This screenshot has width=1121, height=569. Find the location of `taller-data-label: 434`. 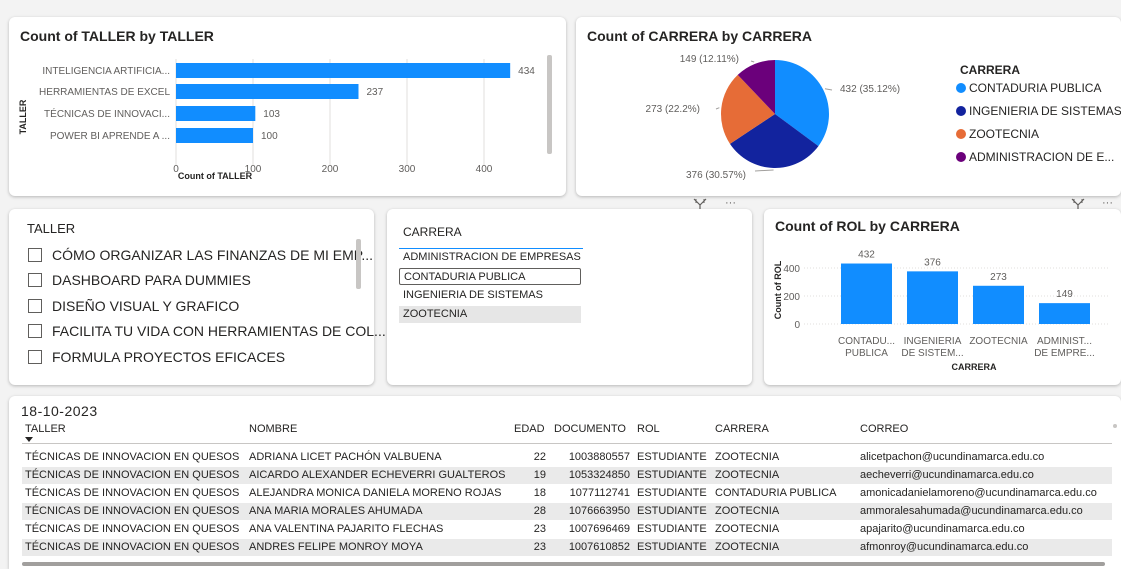

taller-data-label: 434 is located at coordinates (526, 71).